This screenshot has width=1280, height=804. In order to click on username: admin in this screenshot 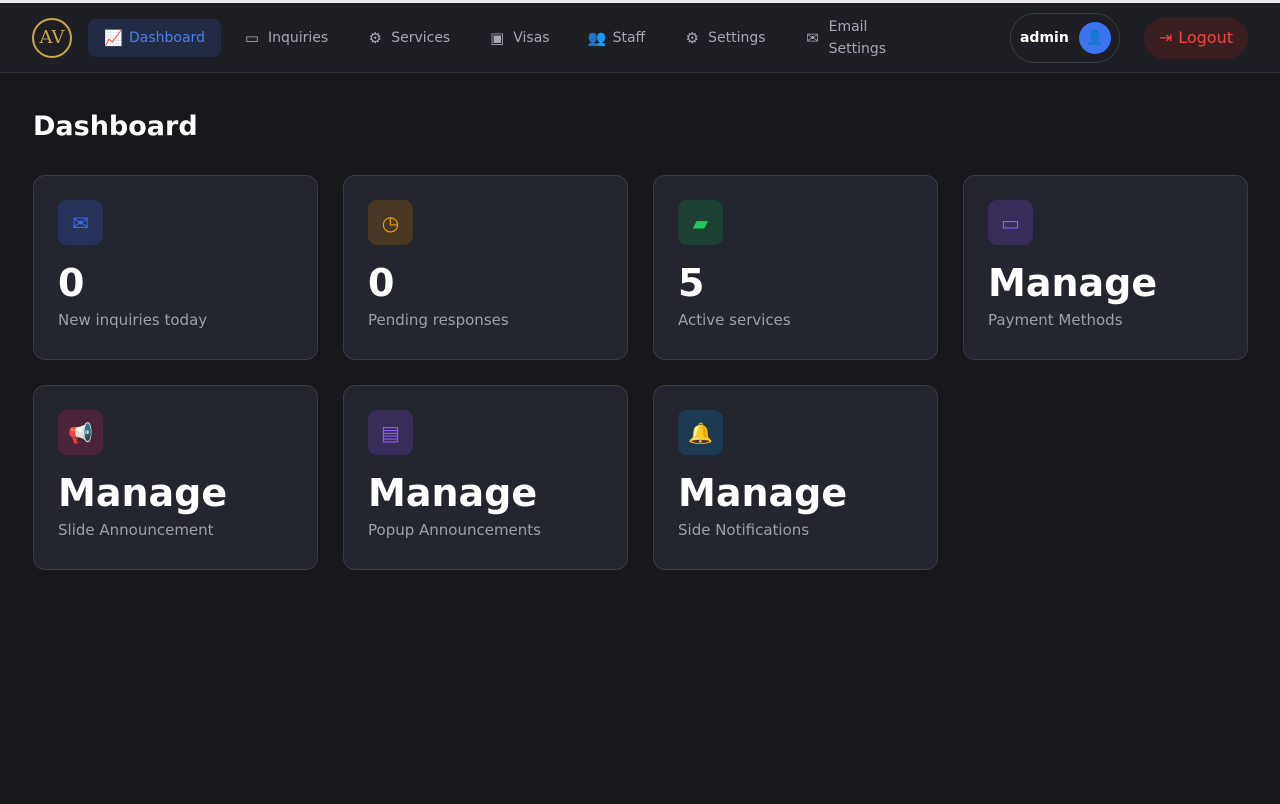, I will do `click(1044, 37)`.